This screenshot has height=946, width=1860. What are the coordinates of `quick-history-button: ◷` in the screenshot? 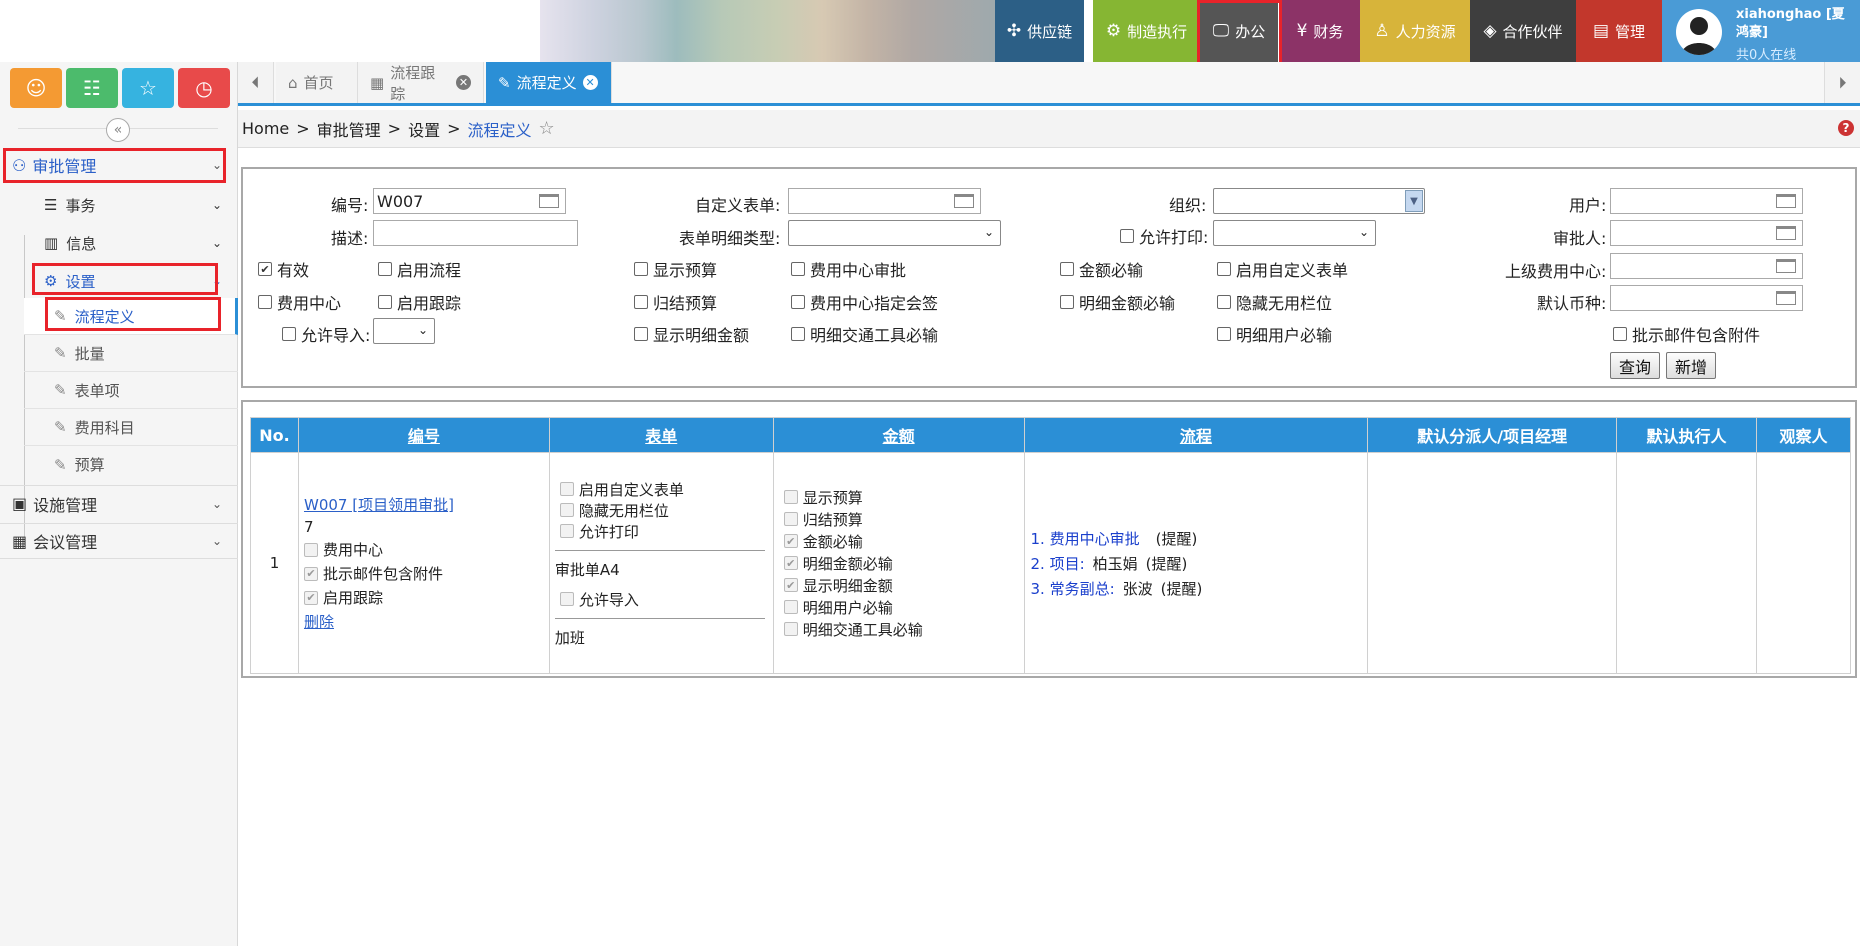 It's located at (204, 88).